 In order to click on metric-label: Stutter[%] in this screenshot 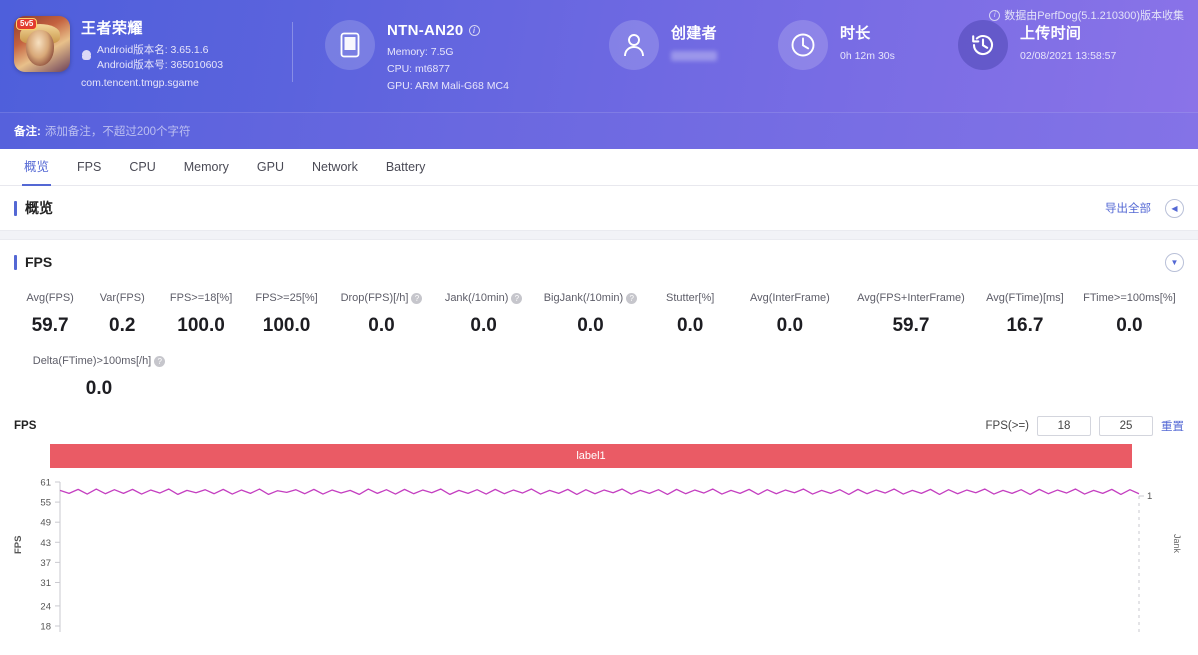, I will do `click(690, 298)`.